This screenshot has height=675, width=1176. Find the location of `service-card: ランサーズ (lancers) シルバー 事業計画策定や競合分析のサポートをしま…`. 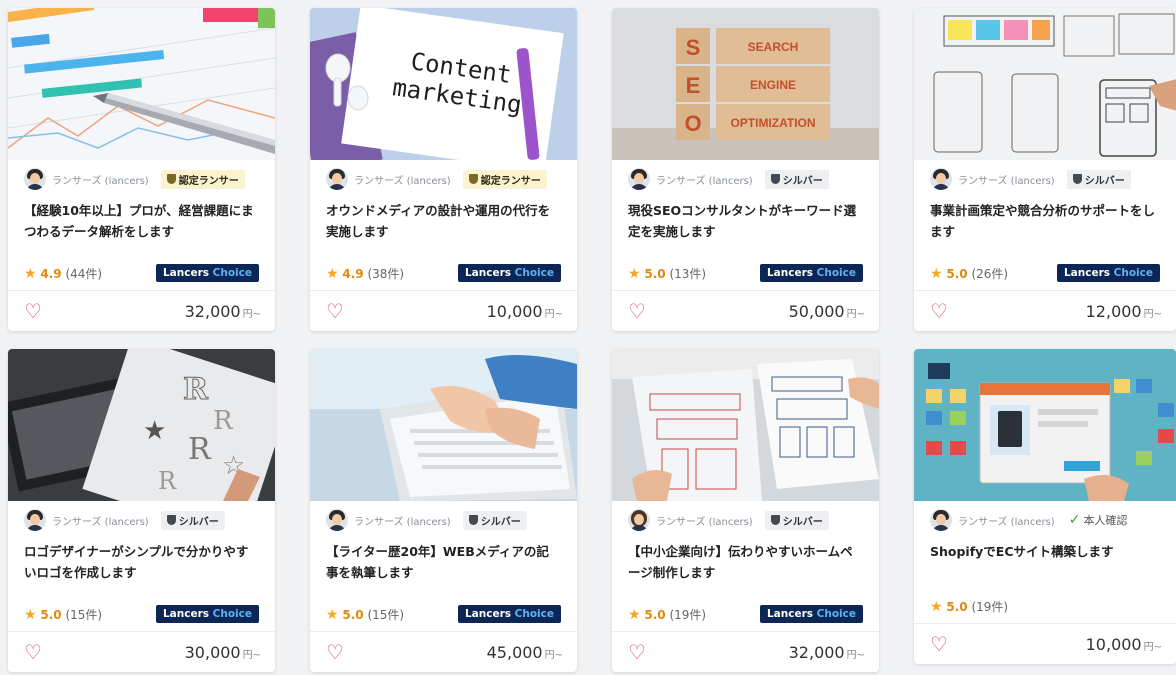

service-card: ランサーズ (lancers) シルバー 事業計画策定や競合分析のサポートをしま… is located at coordinates (1045, 169).